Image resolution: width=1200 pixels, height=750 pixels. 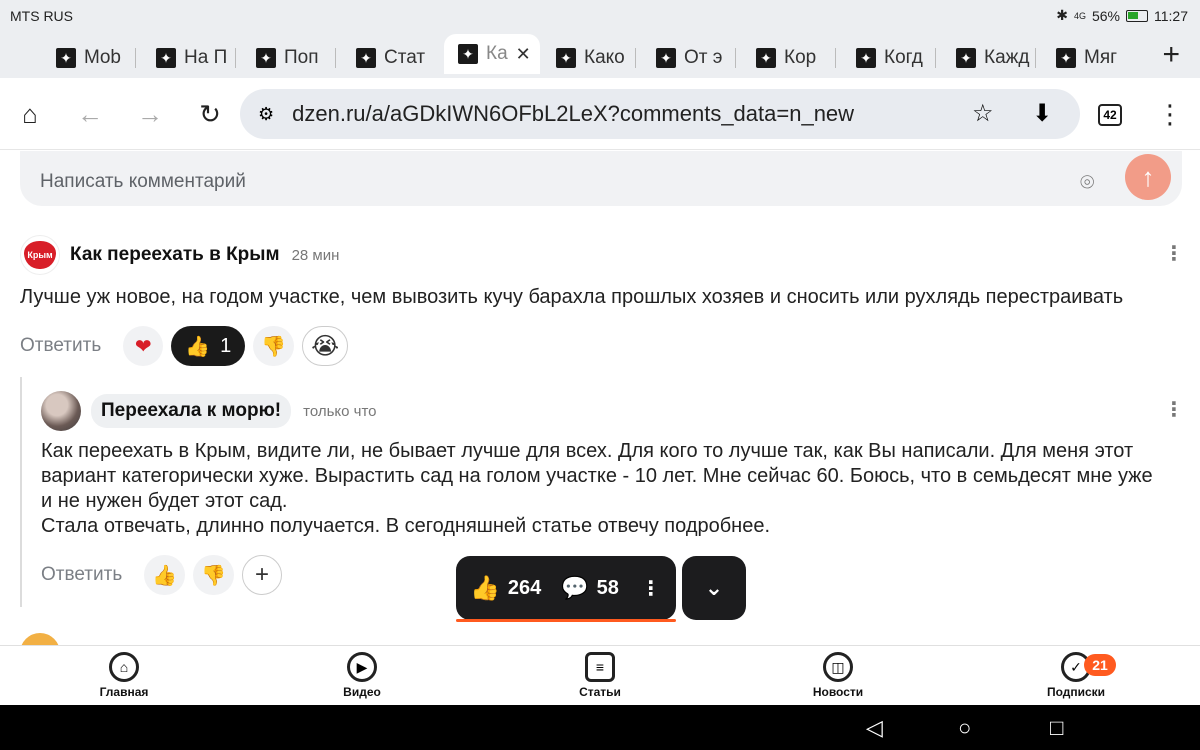 I want to click on tab-item: ✦ Кажд, so click(x=996, y=58).